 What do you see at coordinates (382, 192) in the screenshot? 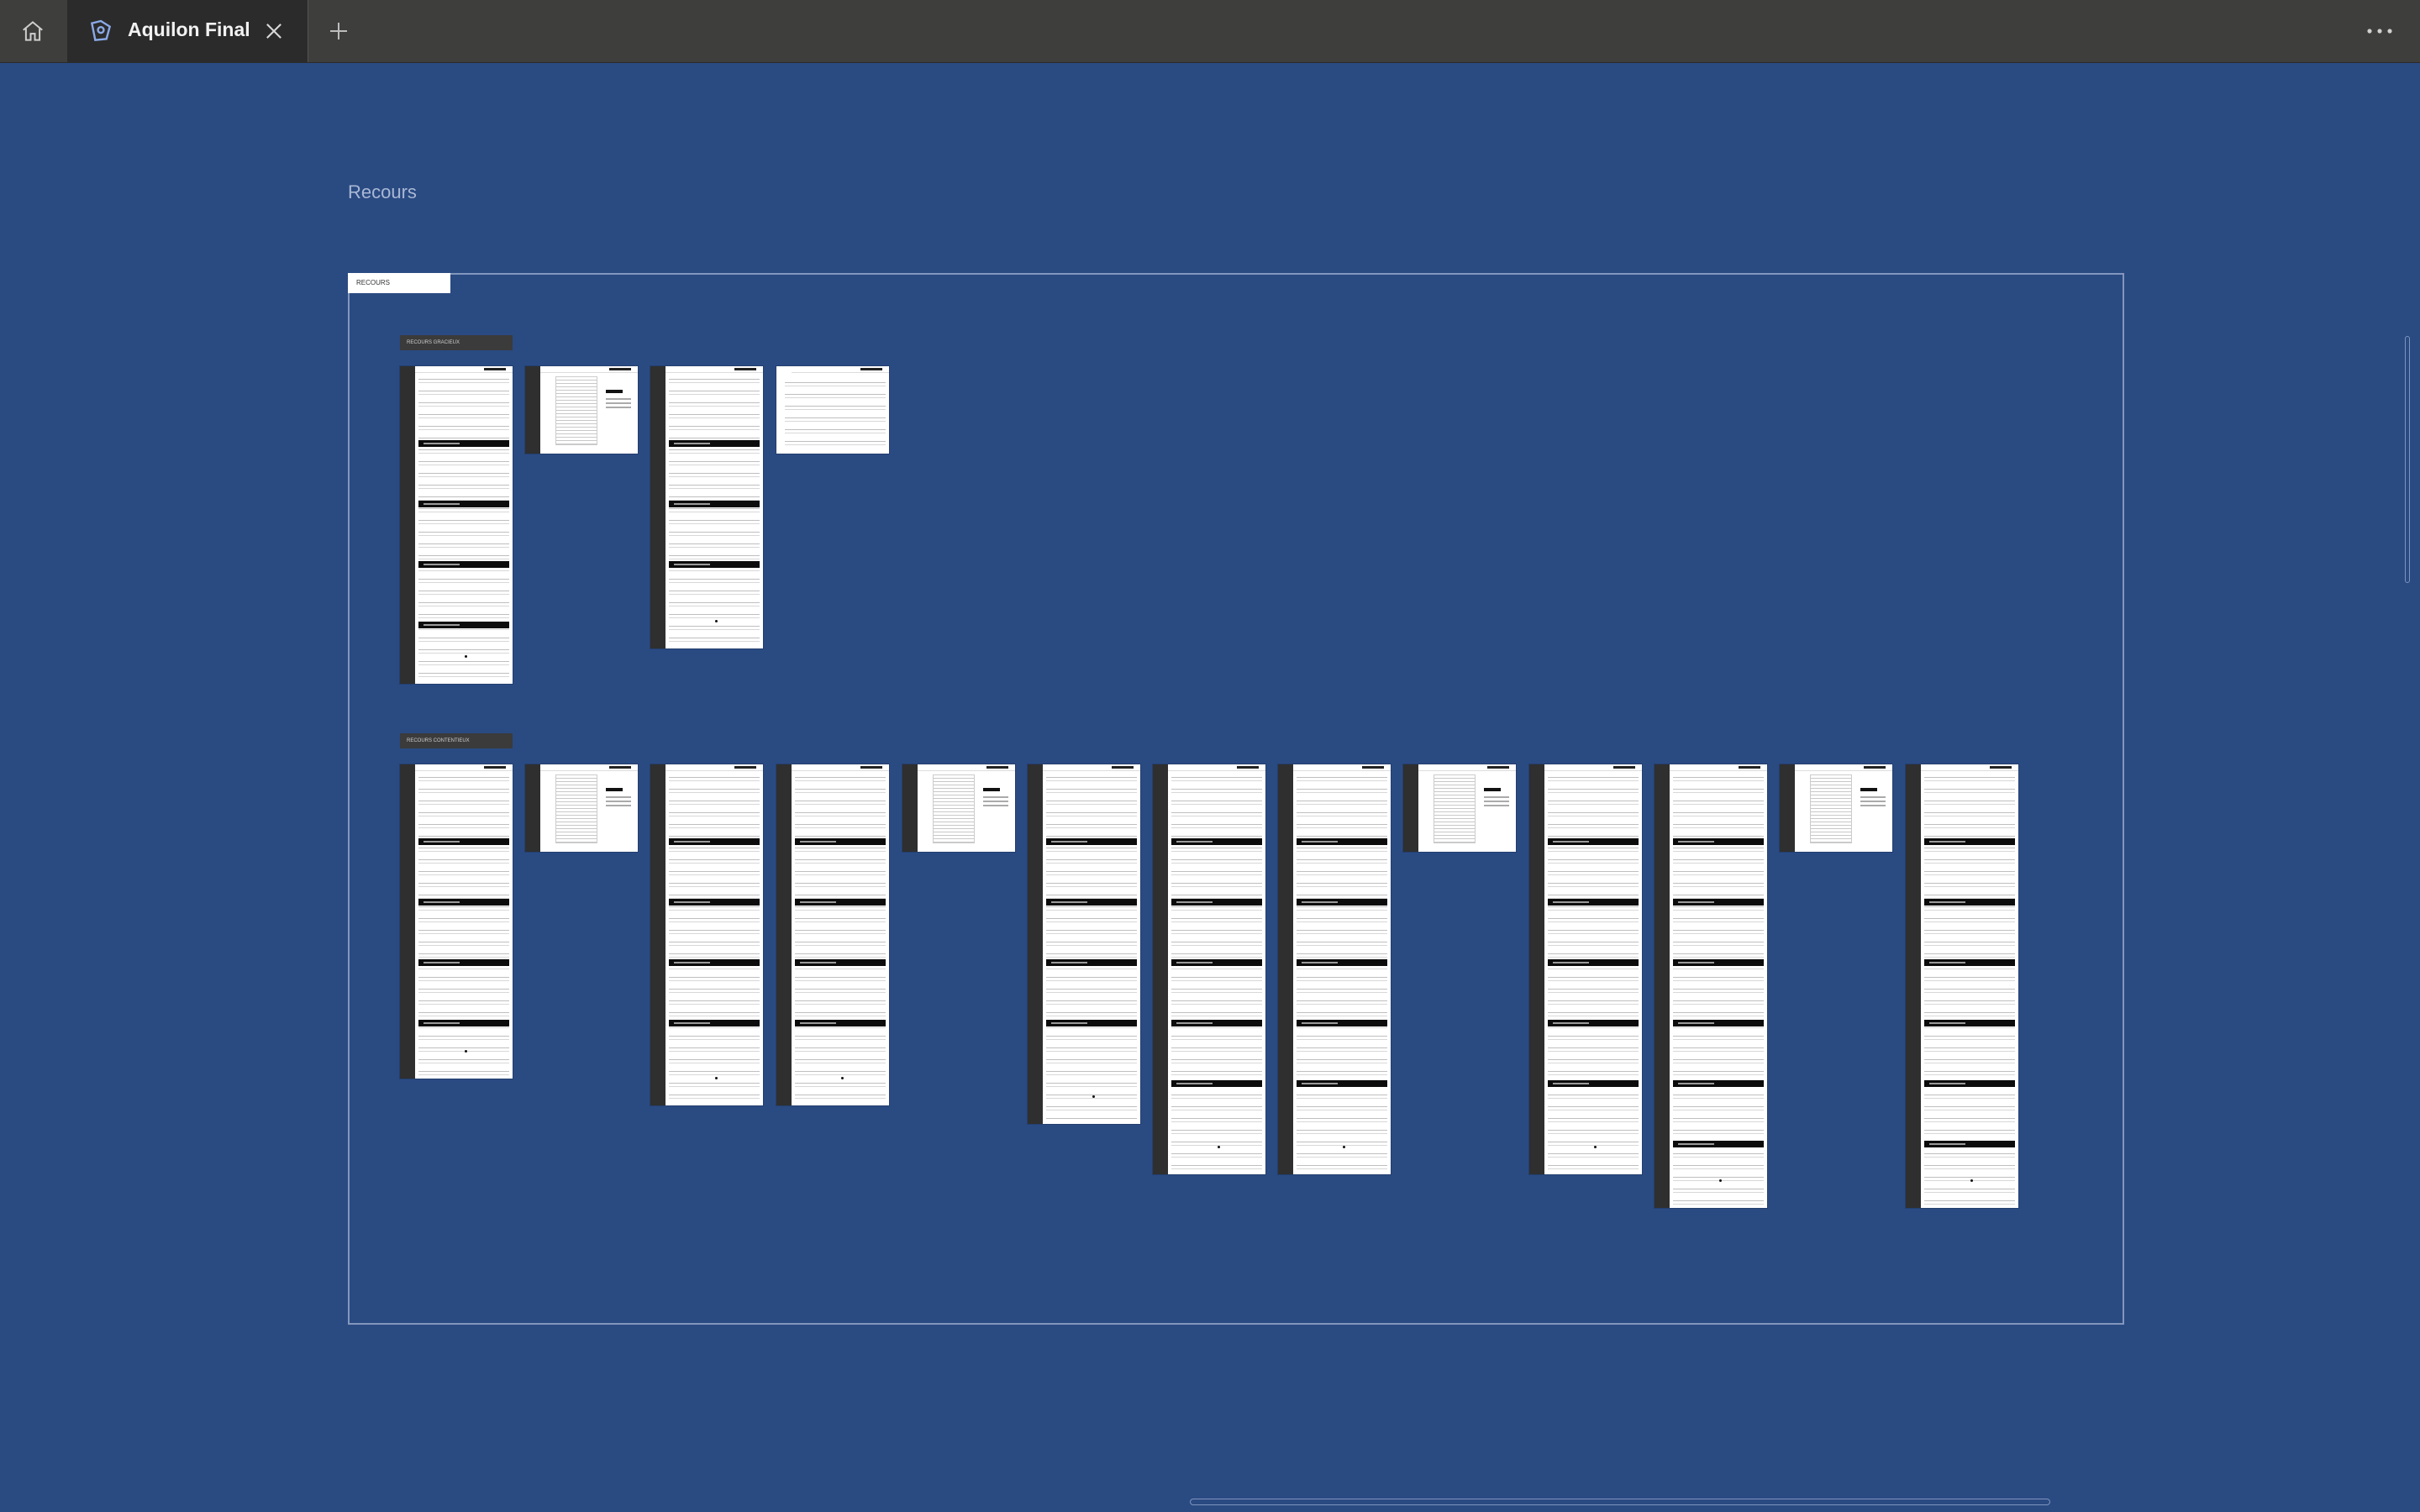
I see `section-title: Recours` at bounding box center [382, 192].